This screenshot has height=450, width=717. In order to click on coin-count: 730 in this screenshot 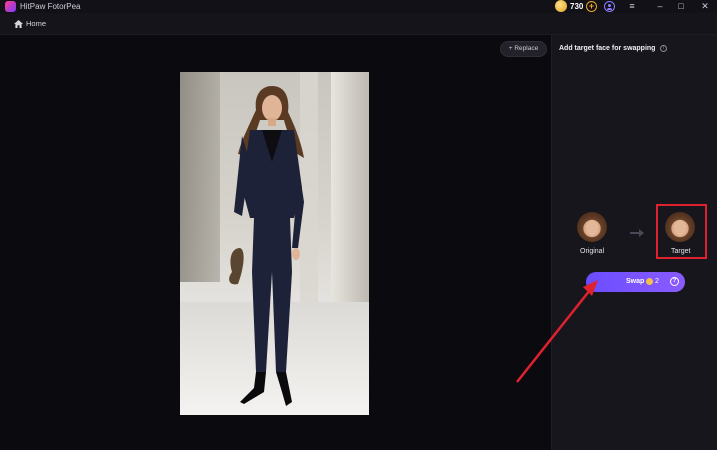, I will do `click(577, 6)`.